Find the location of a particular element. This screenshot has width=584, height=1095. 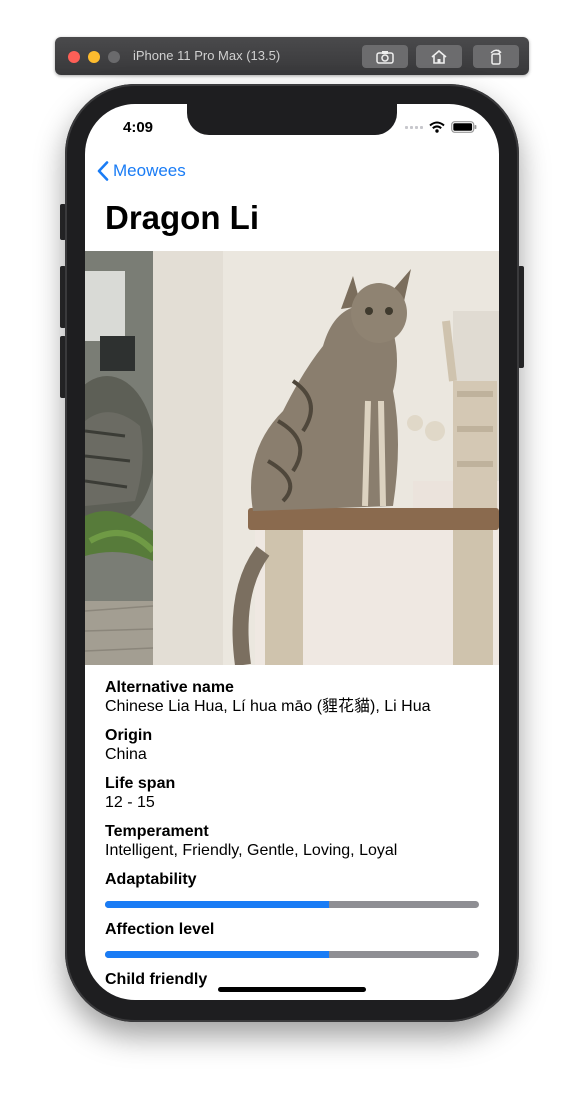

notch is located at coordinates (292, 119).